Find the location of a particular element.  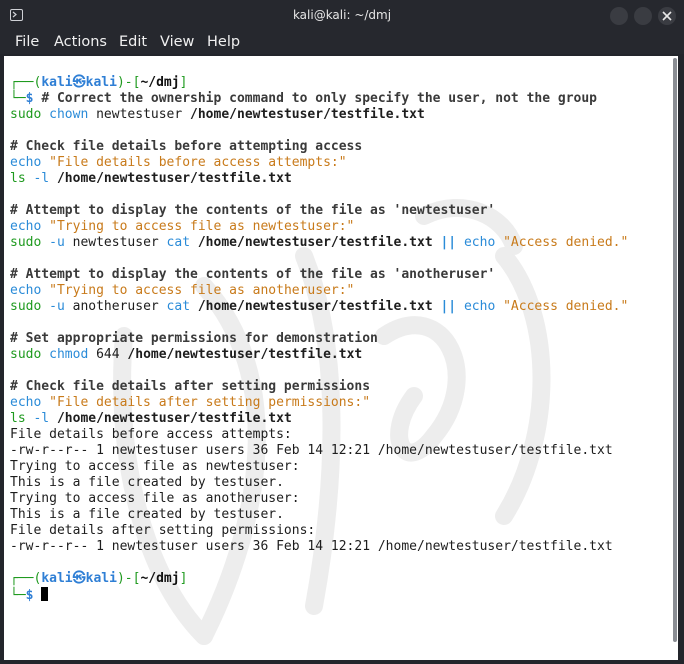

menu-help: Help is located at coordinates (223, 42).